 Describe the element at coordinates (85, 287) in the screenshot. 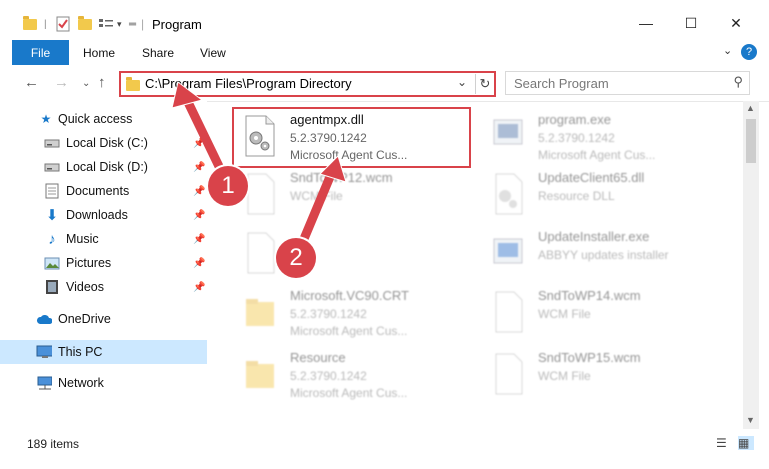

I see `nav-item-label: Videos` at that location.